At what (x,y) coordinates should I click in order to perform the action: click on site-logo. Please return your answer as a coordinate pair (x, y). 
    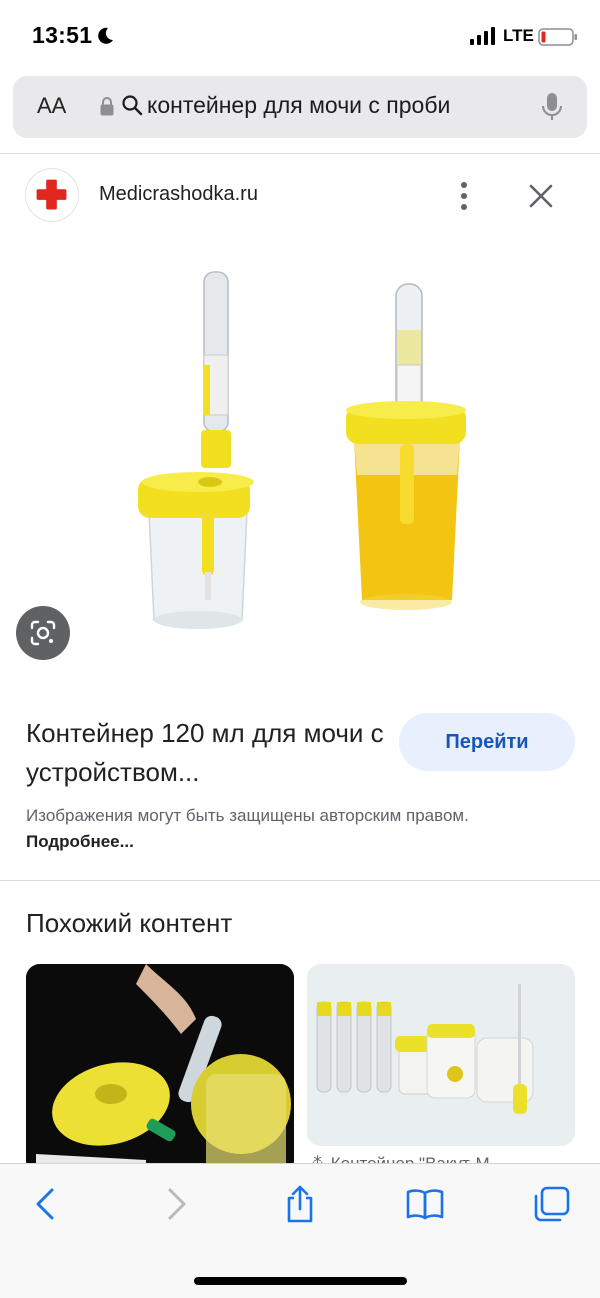
    Looking at the image, I should click on (52, 195).